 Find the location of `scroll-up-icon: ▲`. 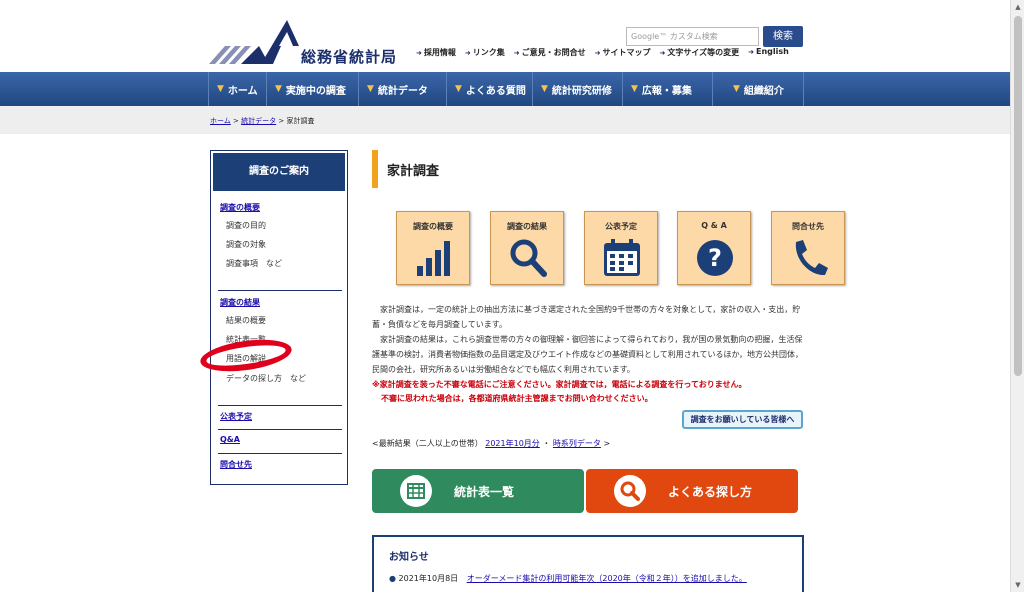

scroll-up-icon: ▲ is located at coordinates (1017, 7).